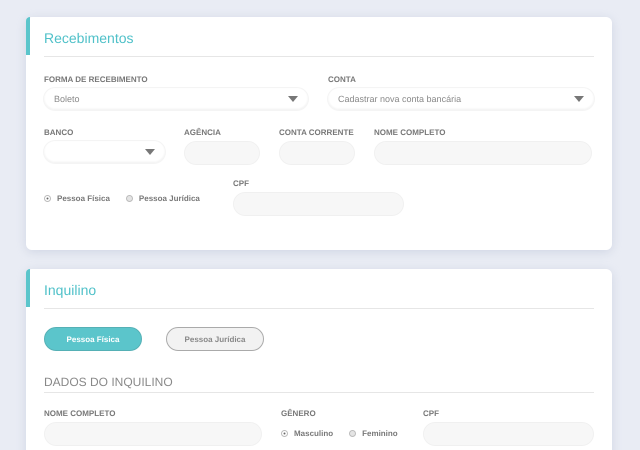 Image resolution: width=640 pixels, height=450 pixels. I want to click on field-label: AGÊNCIA, so click(203, 133).